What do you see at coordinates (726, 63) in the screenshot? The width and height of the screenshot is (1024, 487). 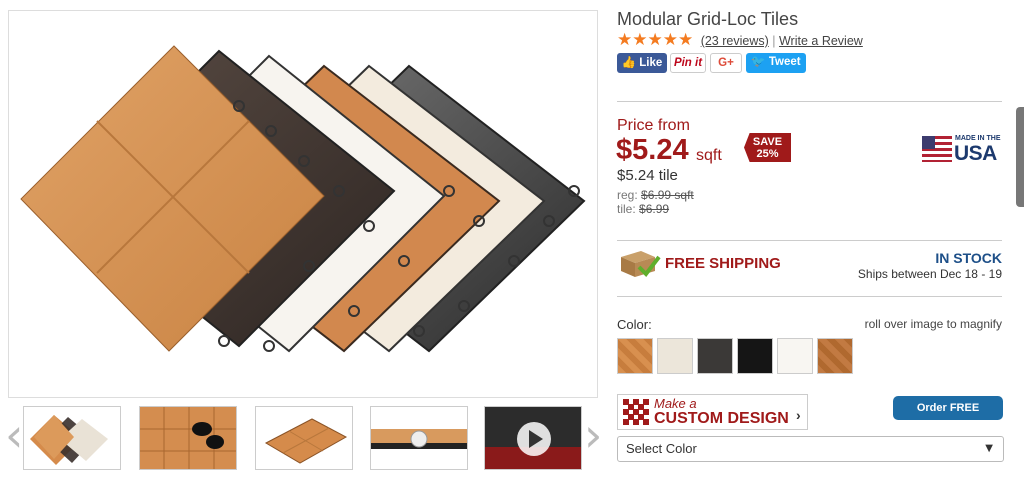 I see `google-plus-button: G+` at bounding box center [726, 63].